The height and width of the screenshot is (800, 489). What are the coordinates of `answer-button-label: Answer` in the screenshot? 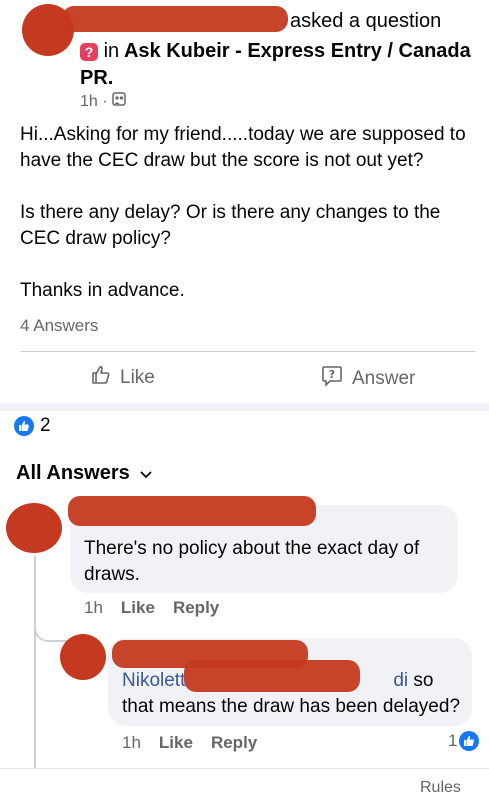 It's located at (384, 378).